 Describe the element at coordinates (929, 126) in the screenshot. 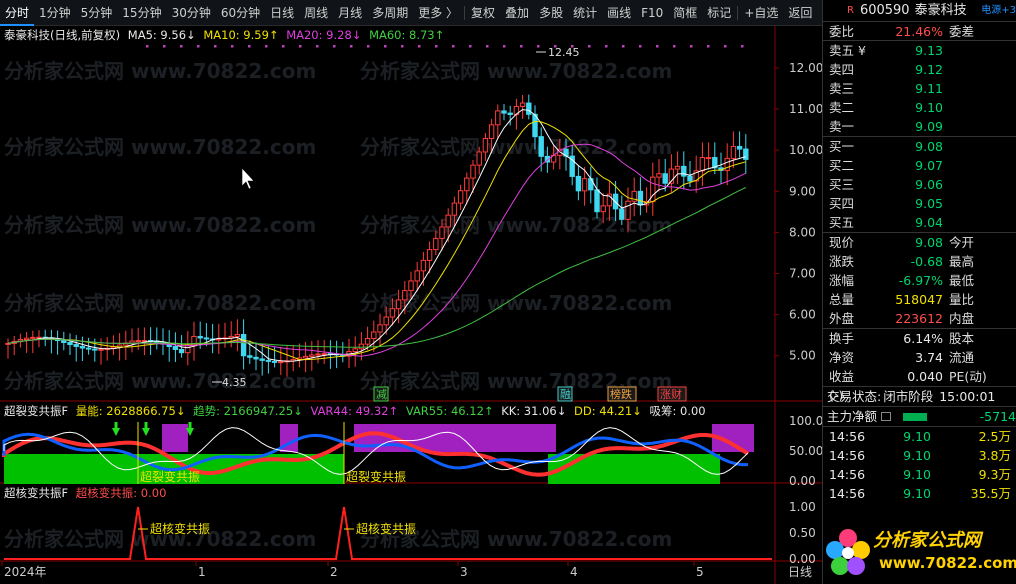

I see `ask-row-4-value: 9.09` at that location.